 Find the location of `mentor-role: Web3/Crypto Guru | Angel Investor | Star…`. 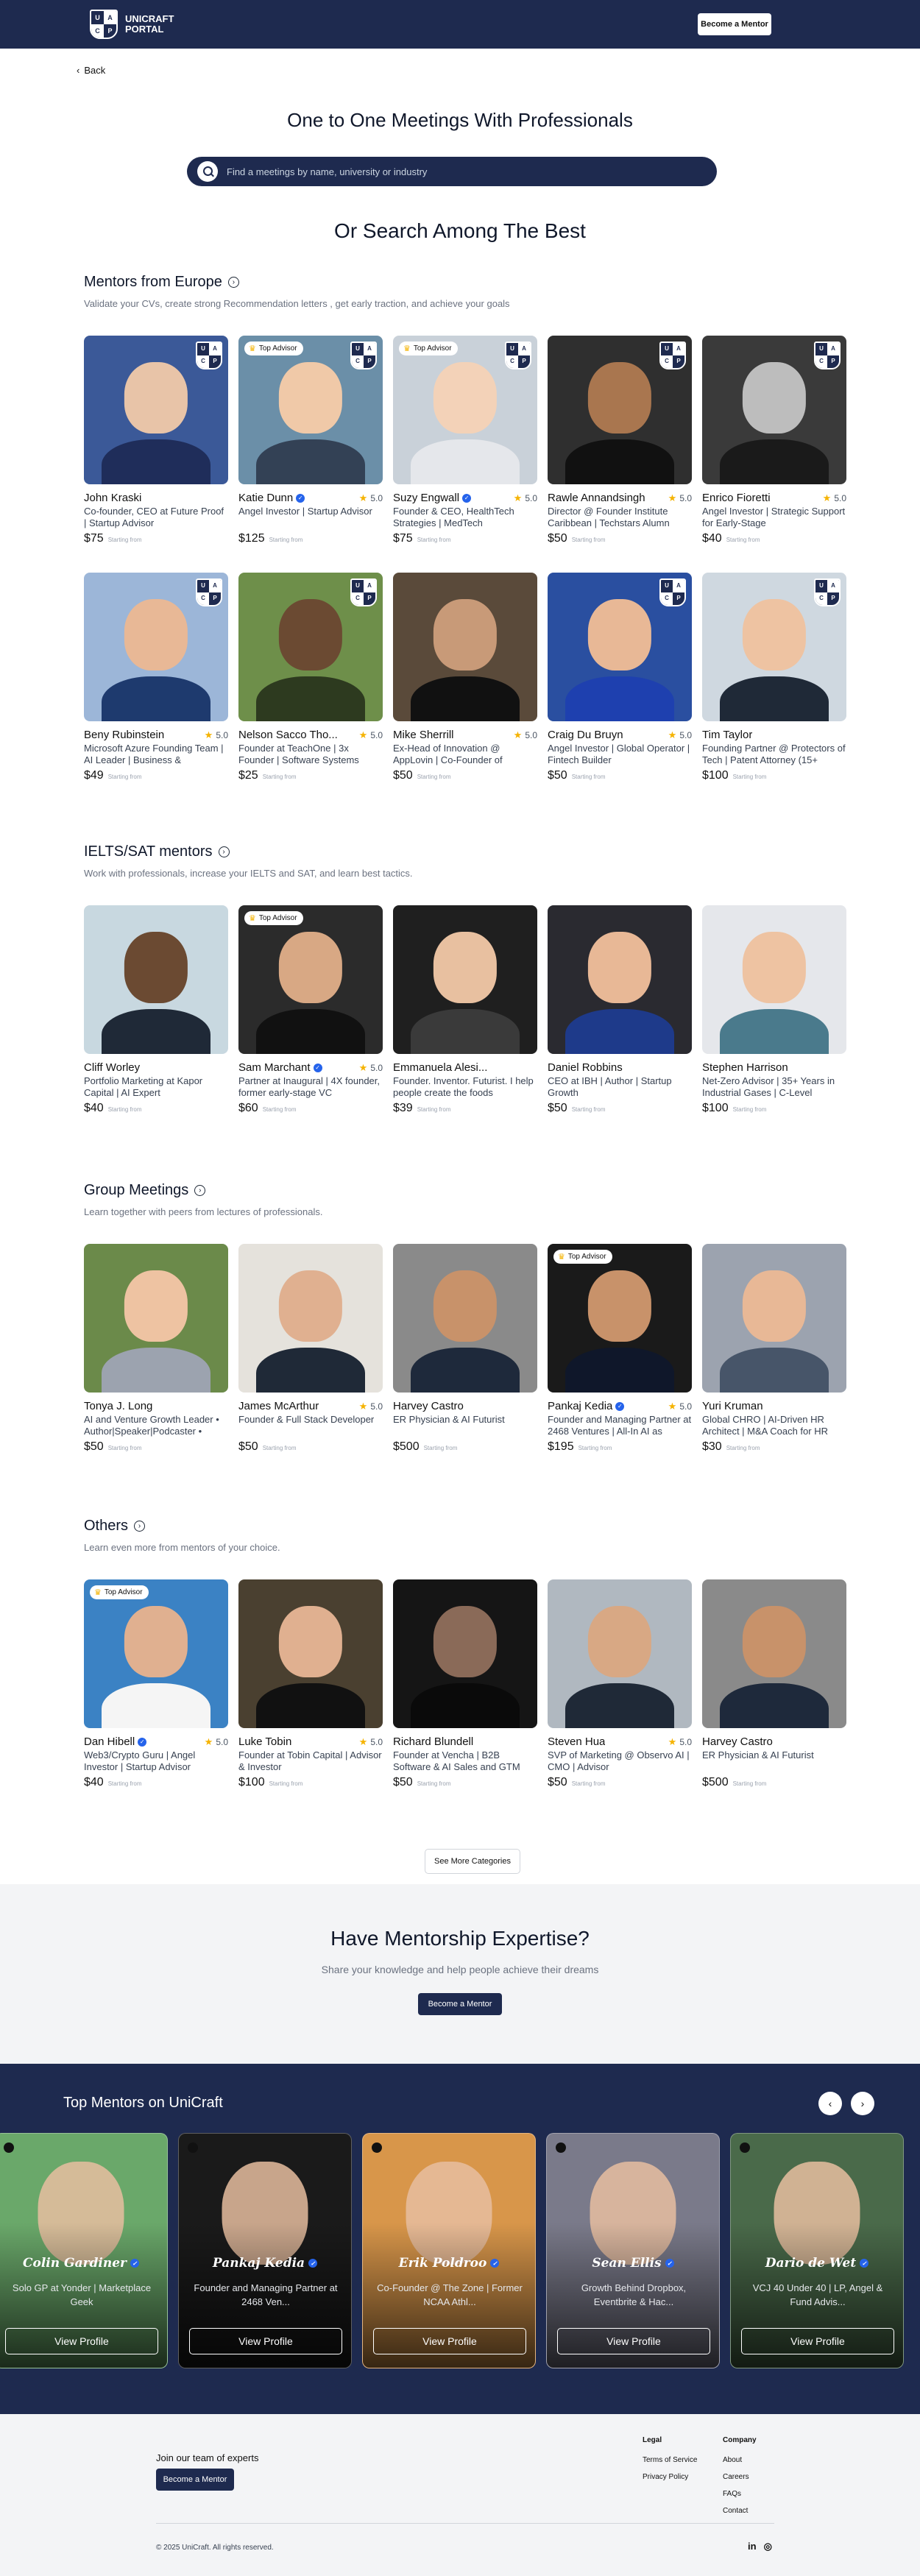

mentor-role: Web3/Crypto Guru | Angel Investor | Star… is located at coordinates (140, 1760).